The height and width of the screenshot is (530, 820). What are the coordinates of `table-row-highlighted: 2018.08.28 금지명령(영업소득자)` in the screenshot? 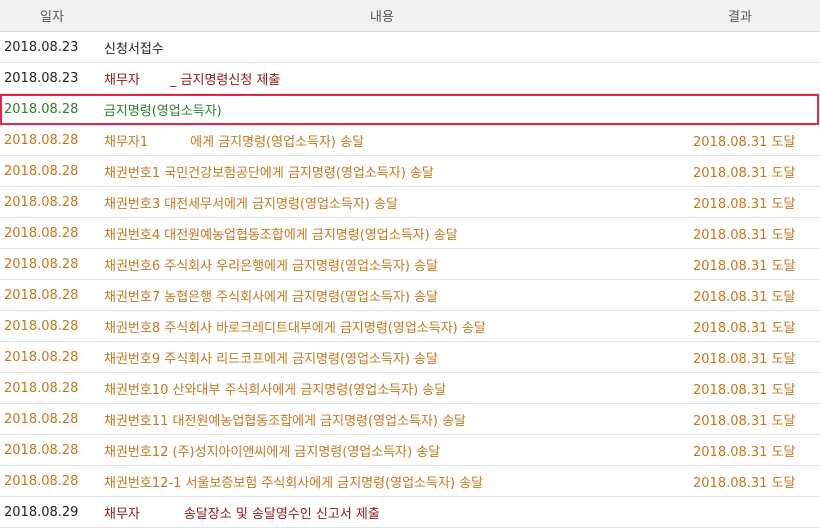 It's located at (409, 109).